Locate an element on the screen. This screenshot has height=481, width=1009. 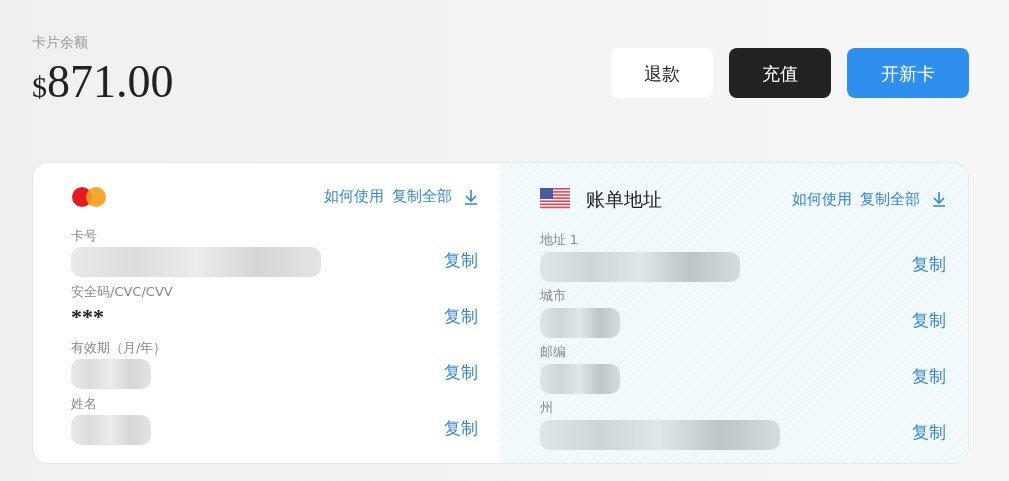
action-button: 开新卡 is located at coordinates (908, 73).